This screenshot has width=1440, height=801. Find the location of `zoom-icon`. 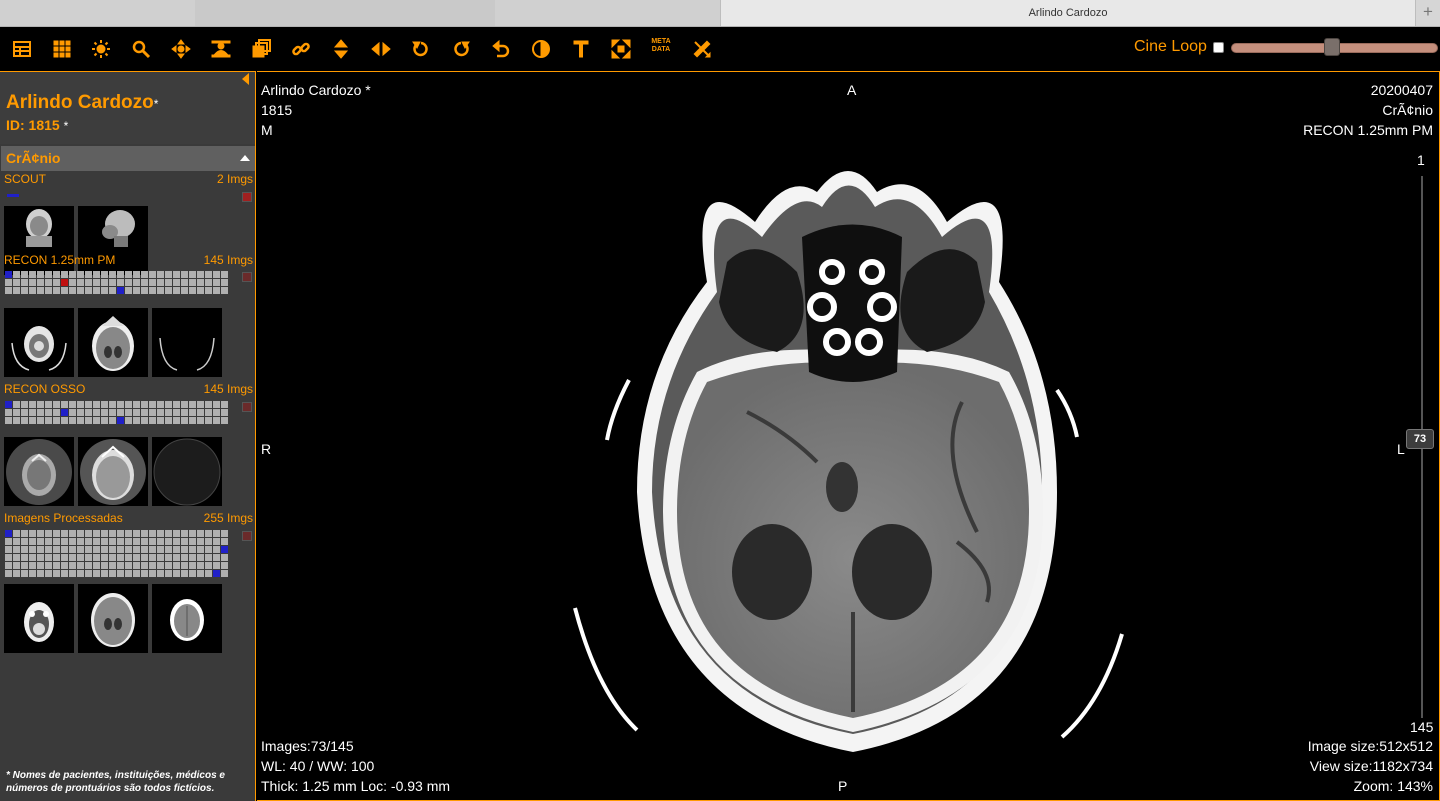

zoom-icon is located at coordinates (141, 49).